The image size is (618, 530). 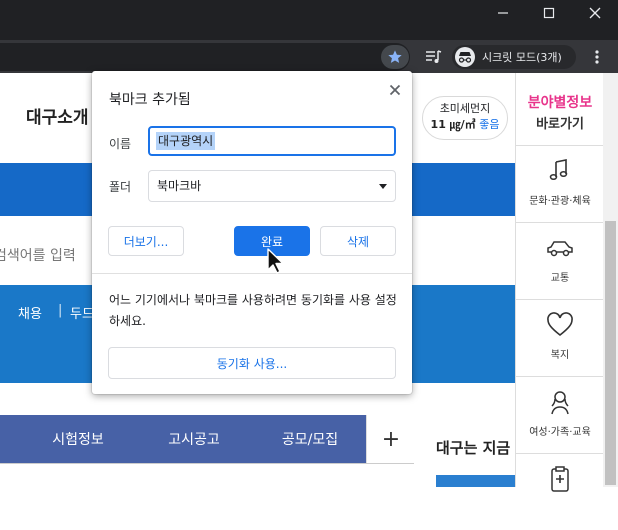 I want to click on close-window-button, so click(x=595, y=13).